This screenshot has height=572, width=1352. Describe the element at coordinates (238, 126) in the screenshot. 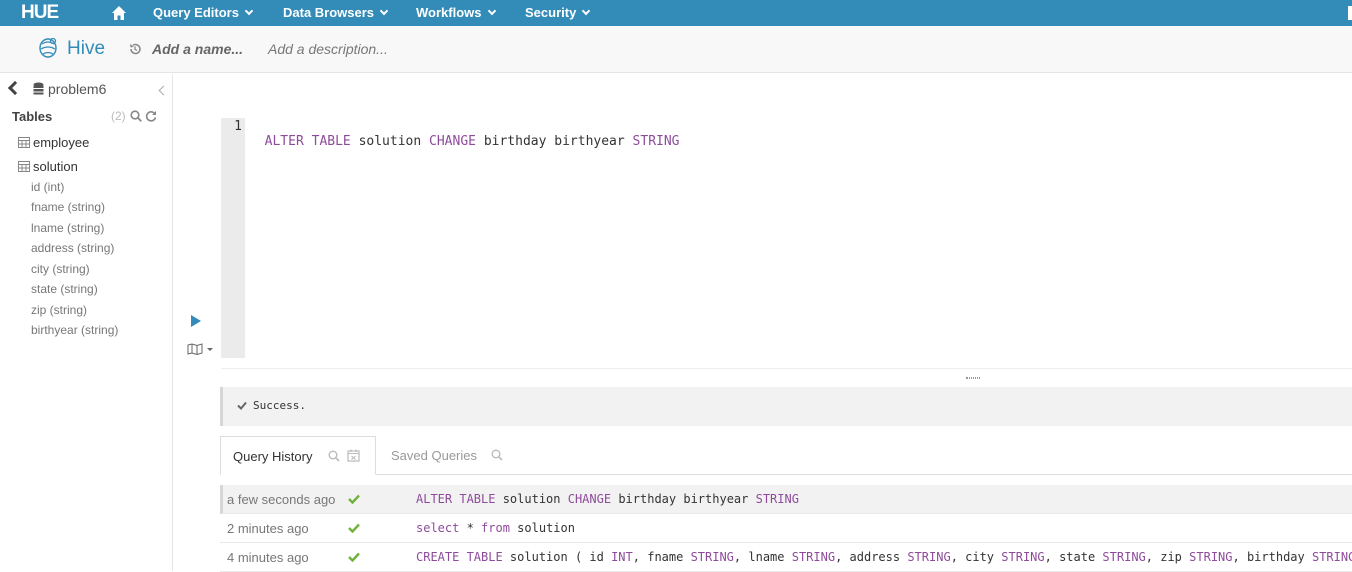

I see `line-number: 1` at that location.